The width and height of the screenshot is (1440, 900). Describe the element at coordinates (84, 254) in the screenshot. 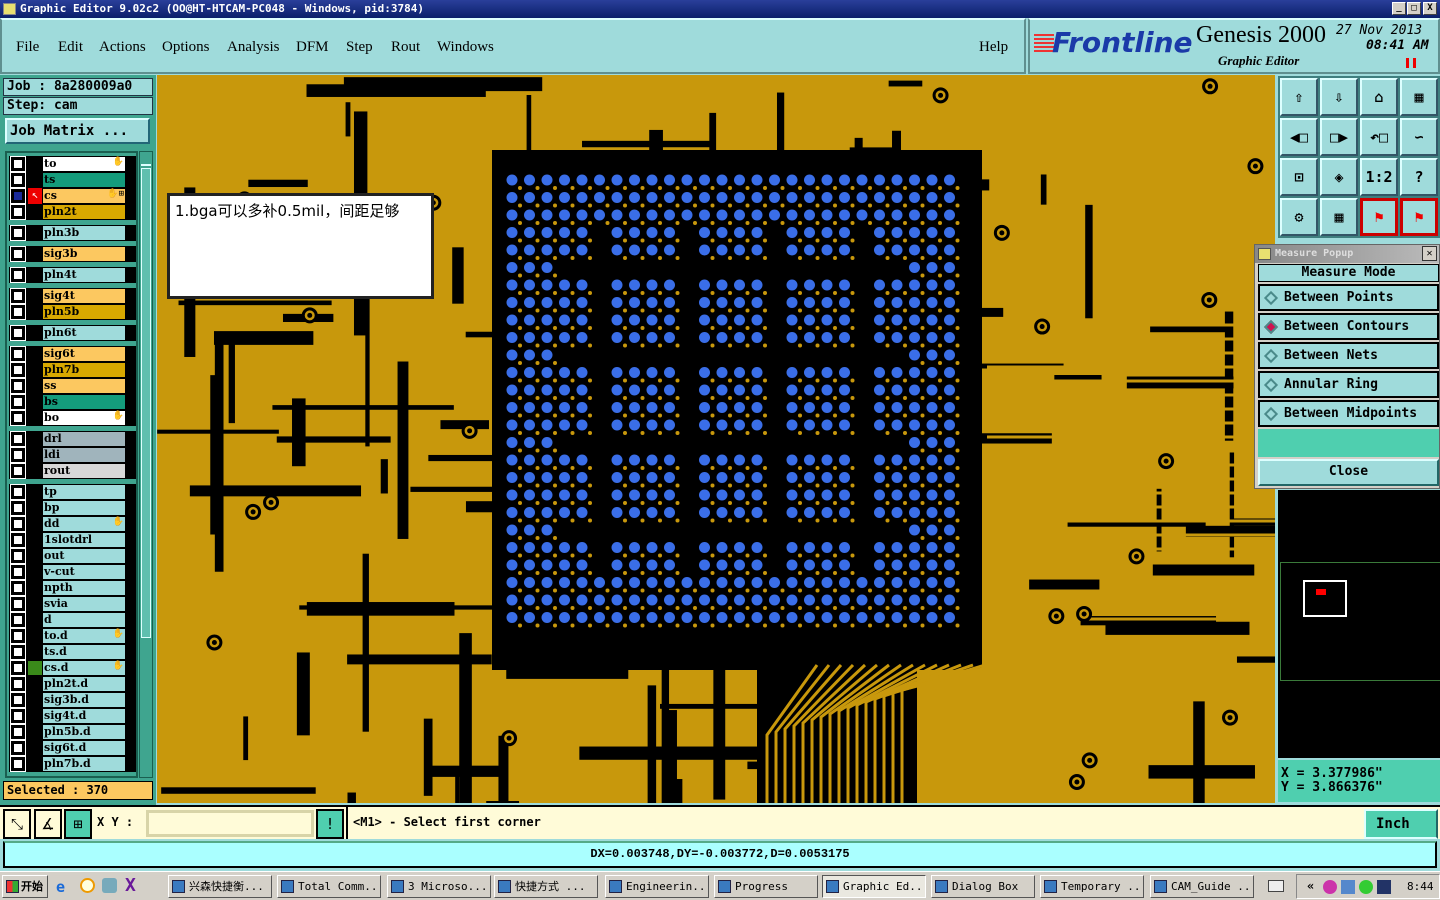

I see `layer-name: sig3b` at that location.